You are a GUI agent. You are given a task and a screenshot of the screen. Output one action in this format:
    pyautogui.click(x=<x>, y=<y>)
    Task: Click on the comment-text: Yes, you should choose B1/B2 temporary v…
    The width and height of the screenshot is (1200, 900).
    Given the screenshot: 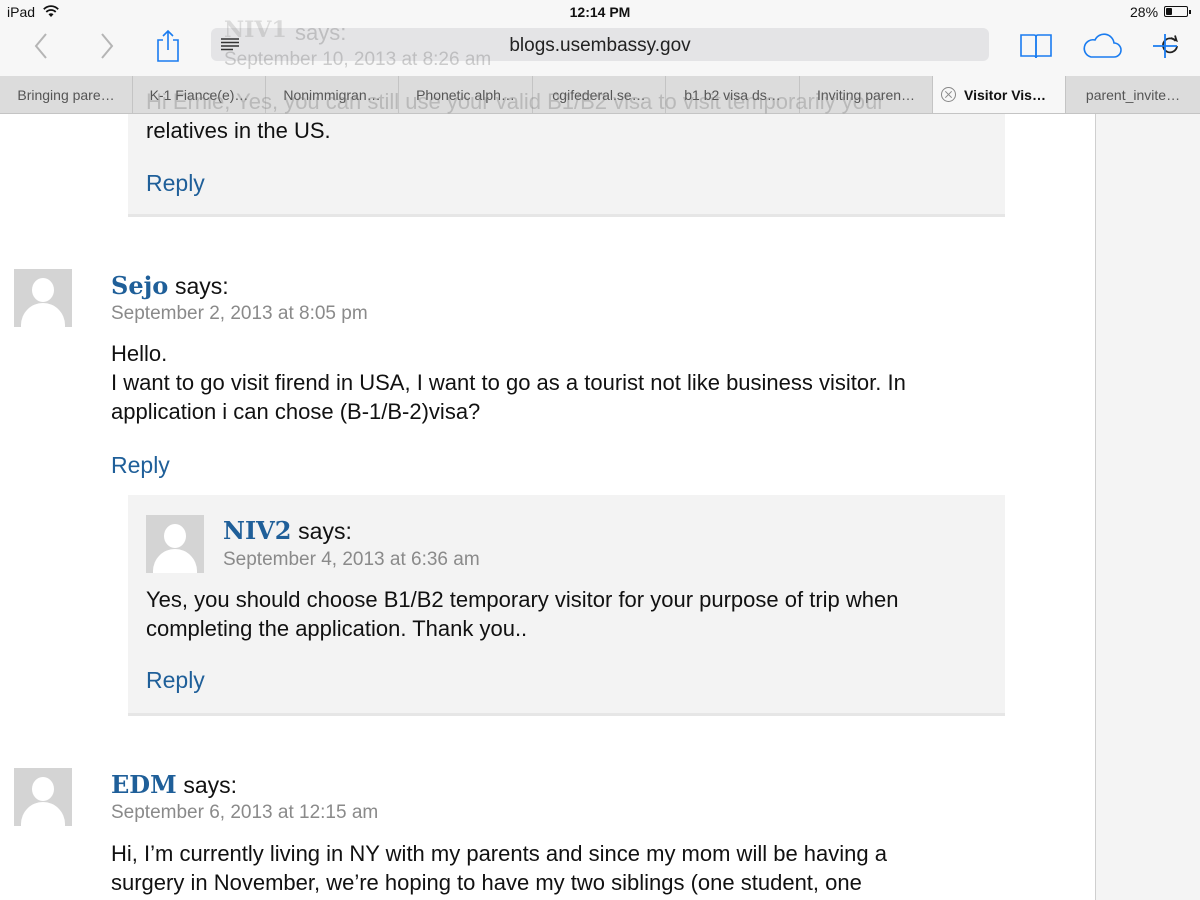 What is the action you would take?
    pyautogui.click(x=522, y=614)
    